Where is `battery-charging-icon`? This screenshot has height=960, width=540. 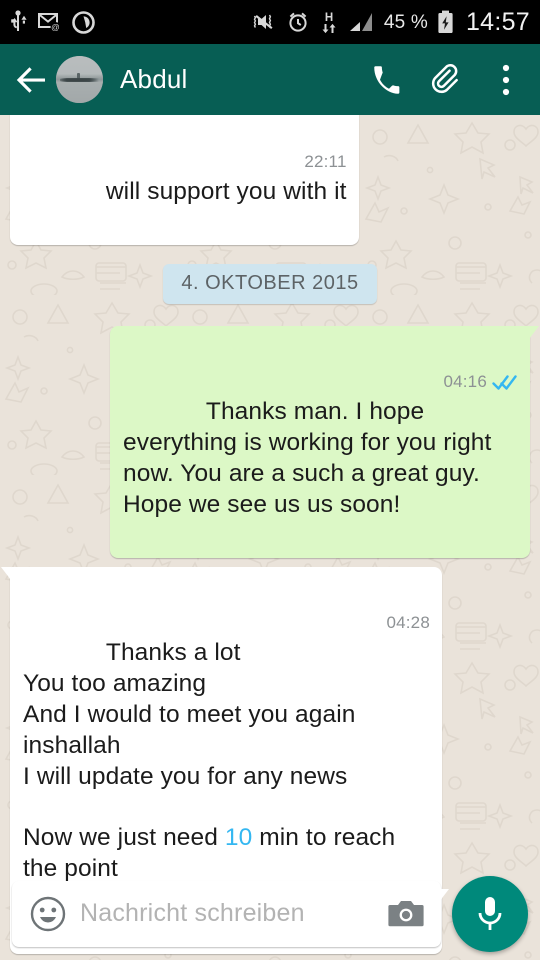 battery-charging-icon is located at coordinates (445, 21).